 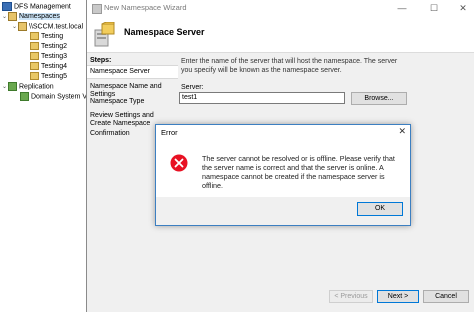 I want to click on tree-item-dfs-management: DFS Management, so click(x=36, y=7).